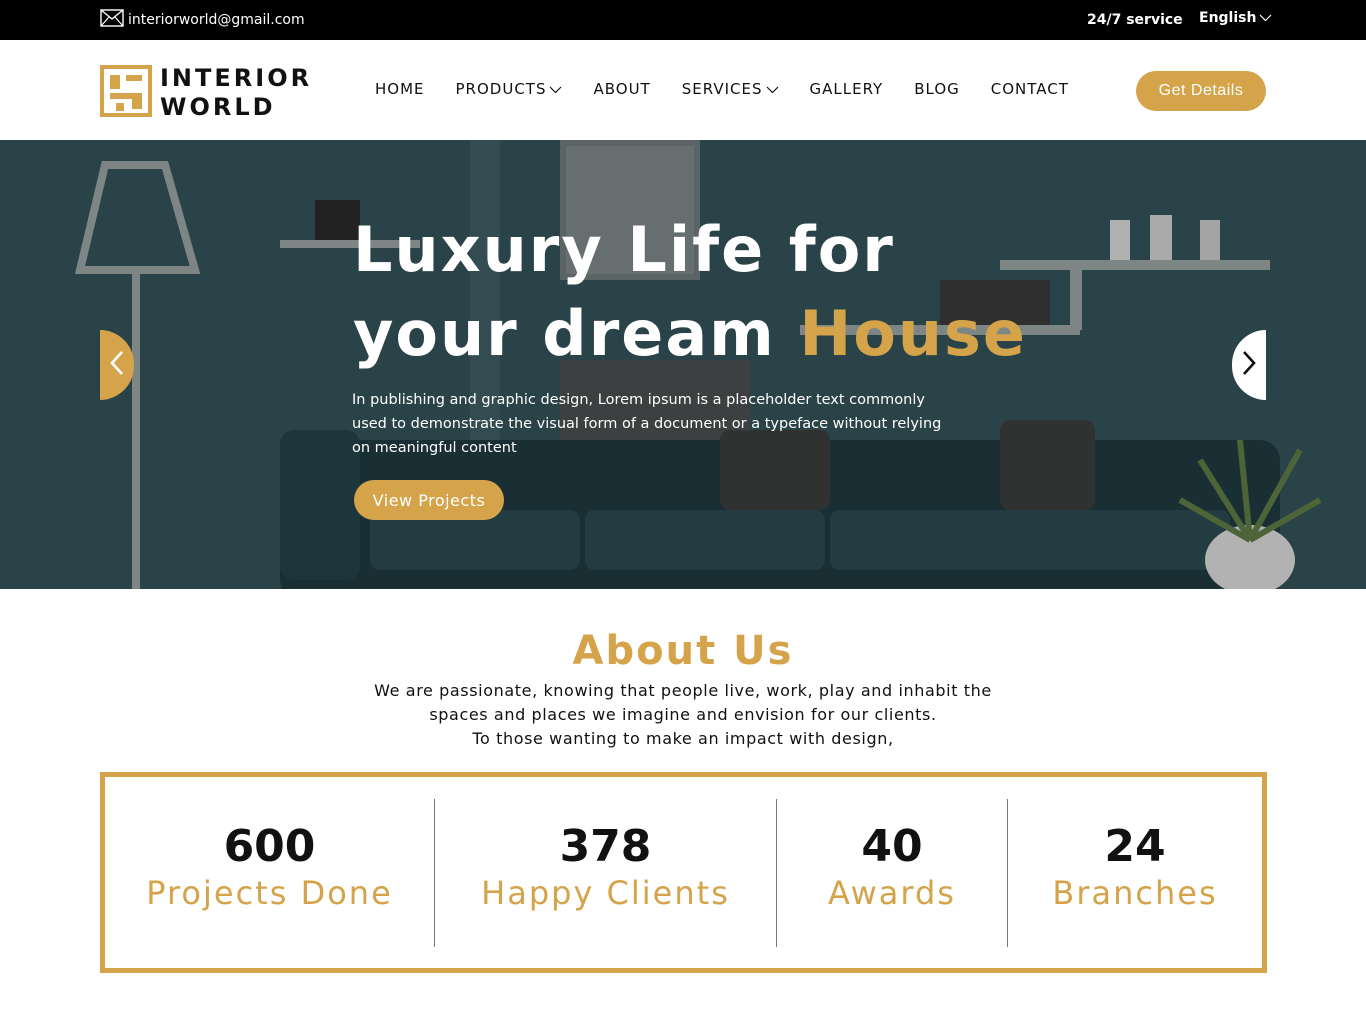 This screenshot has height=1013, width=1366. Describe the element at coordinates (892, 846) in the screenshot. I see `stat-value: 40` at that location.